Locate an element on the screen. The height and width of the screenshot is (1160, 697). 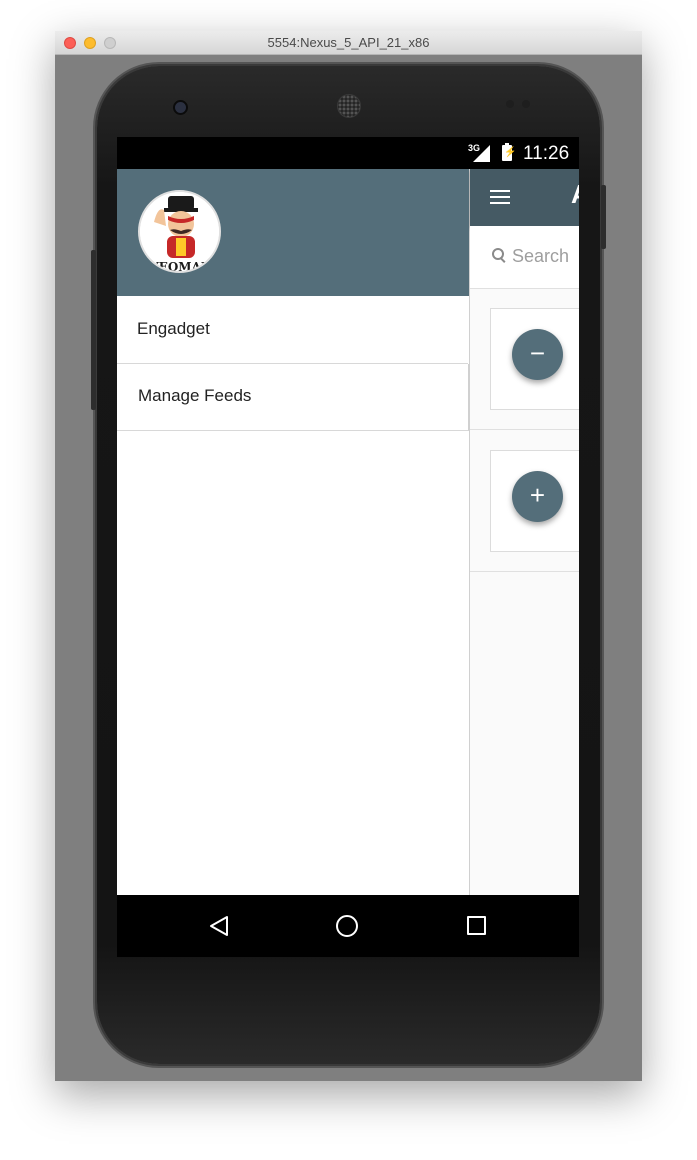
volume-button is located at coordinates (93, 330).